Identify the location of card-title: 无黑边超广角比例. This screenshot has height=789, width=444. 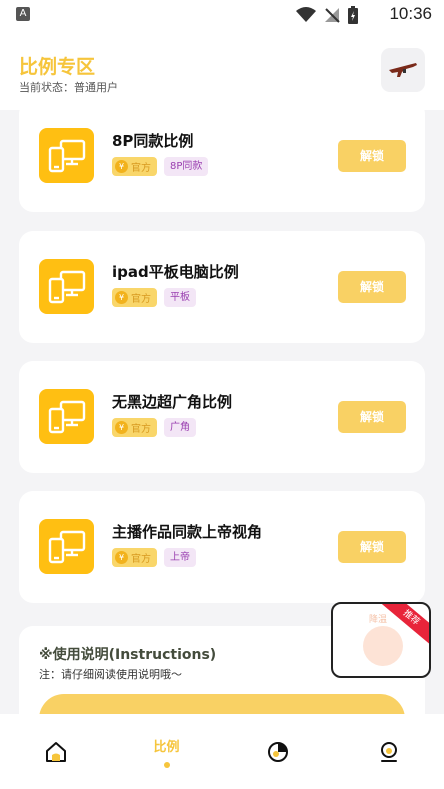
(172, 402).